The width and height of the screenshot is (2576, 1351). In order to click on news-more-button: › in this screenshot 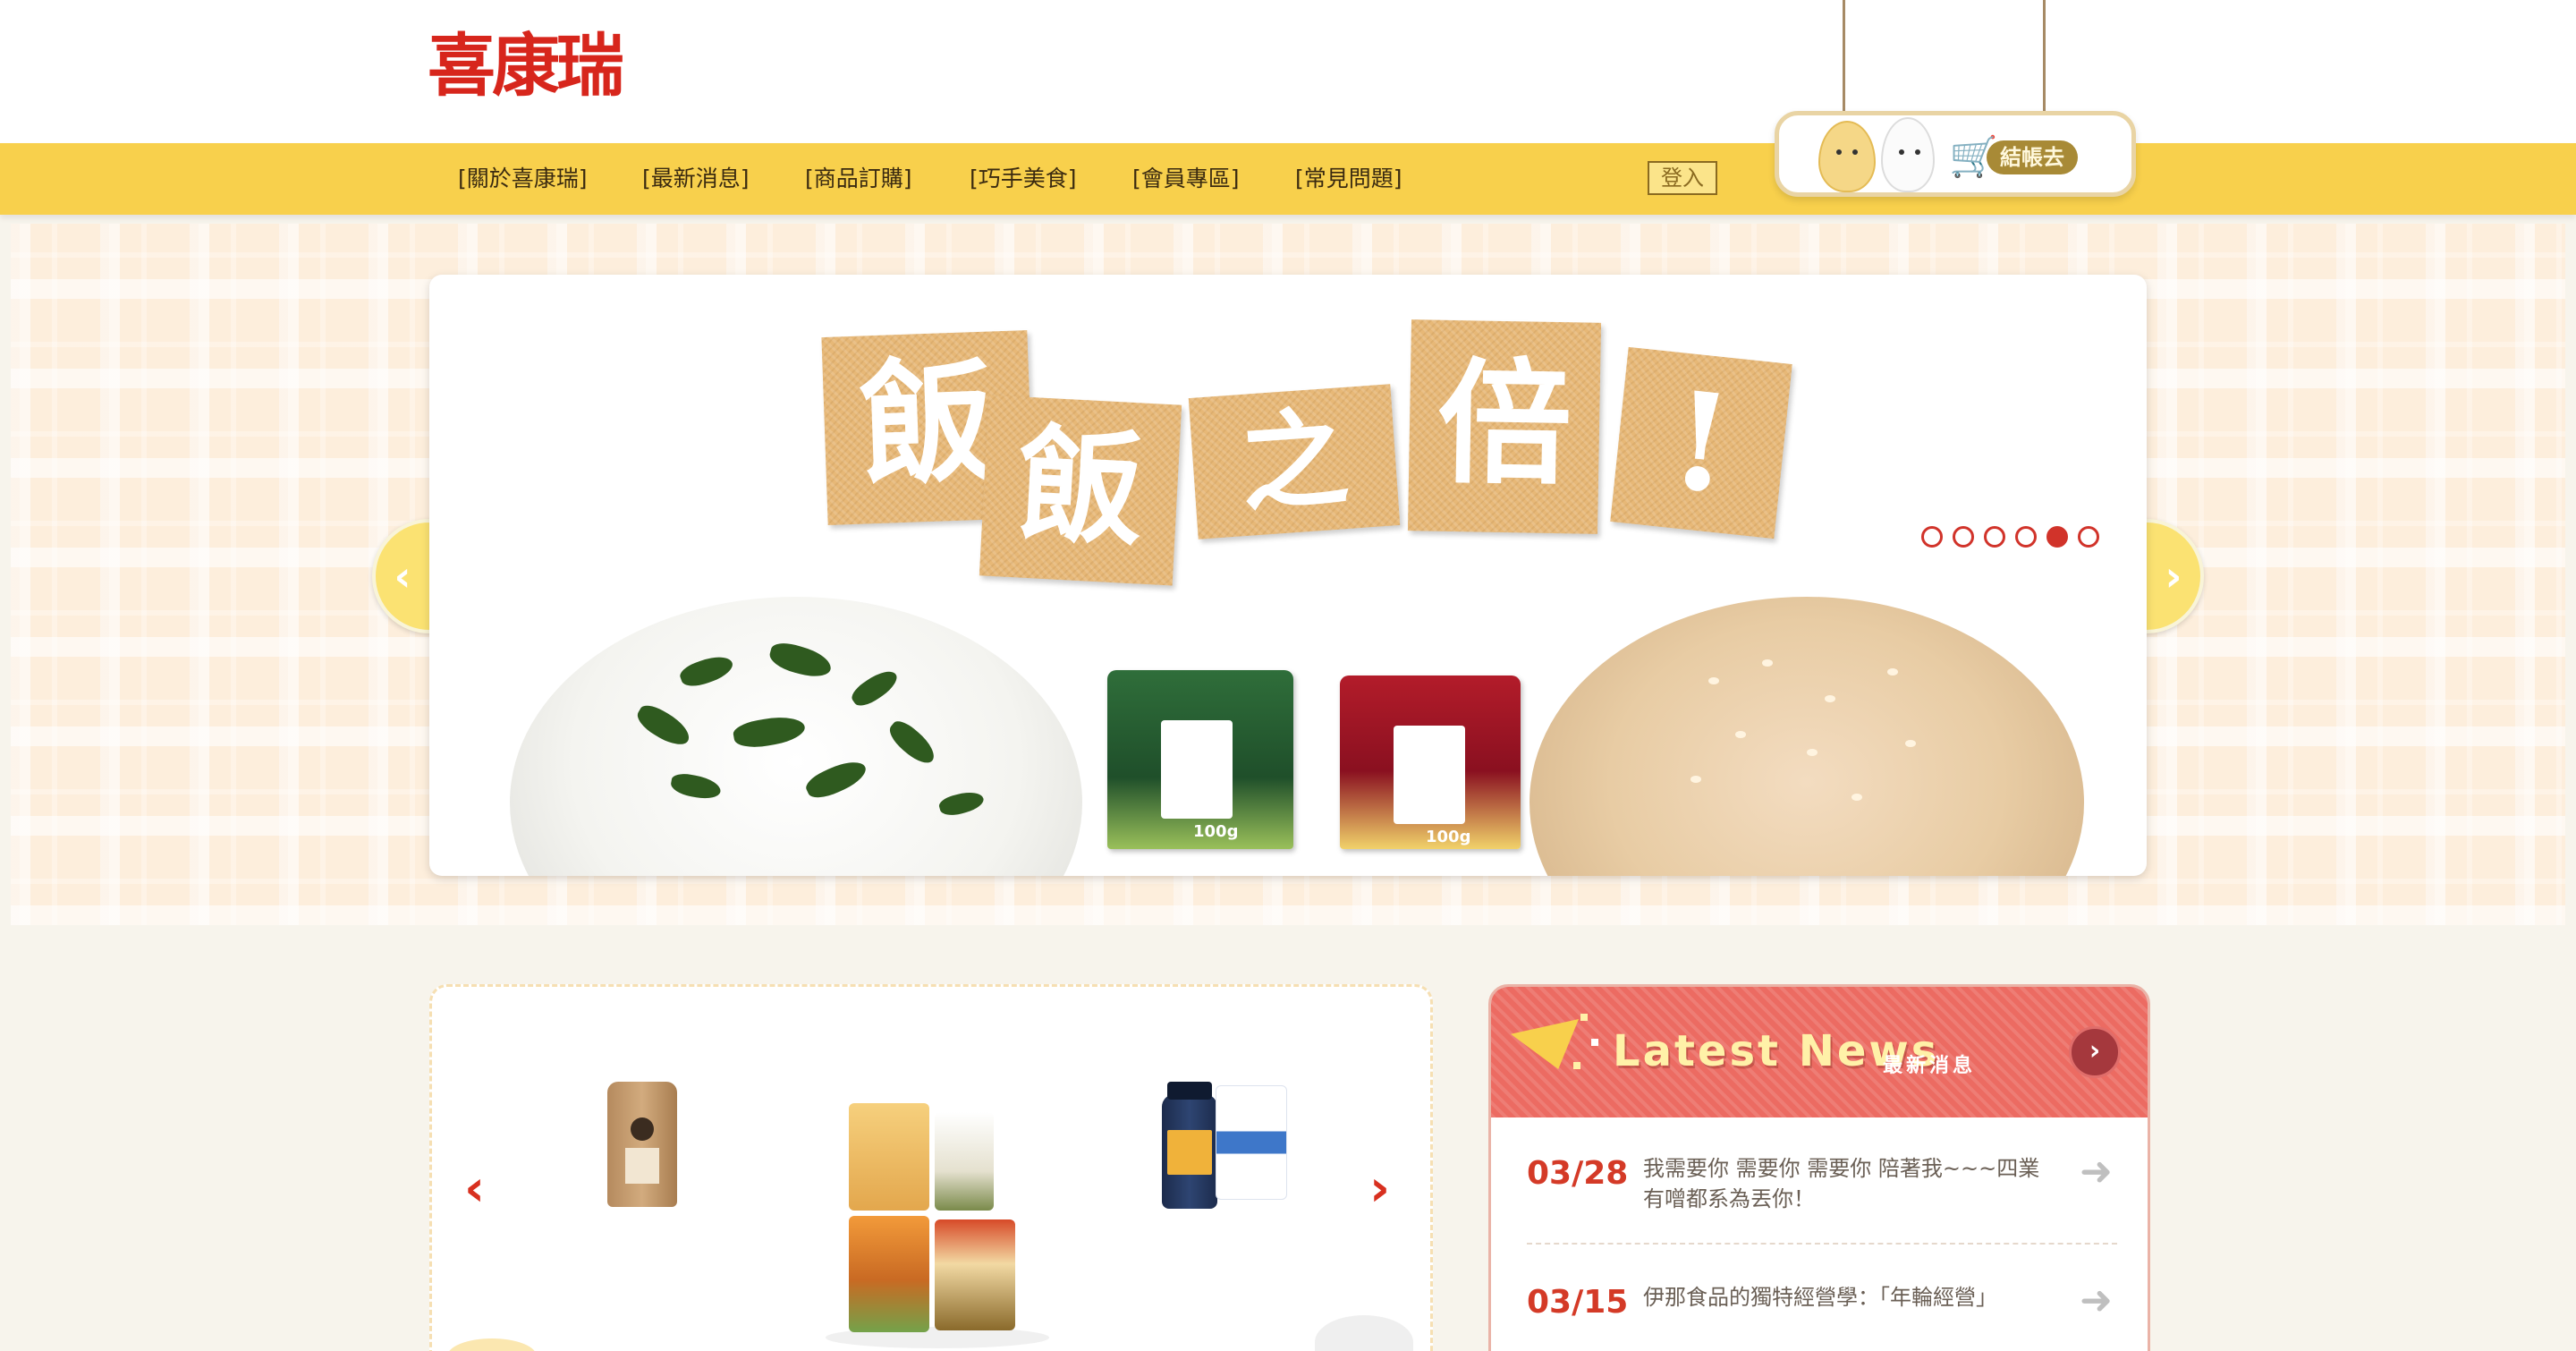, I will do `click(2095, 1052)`.